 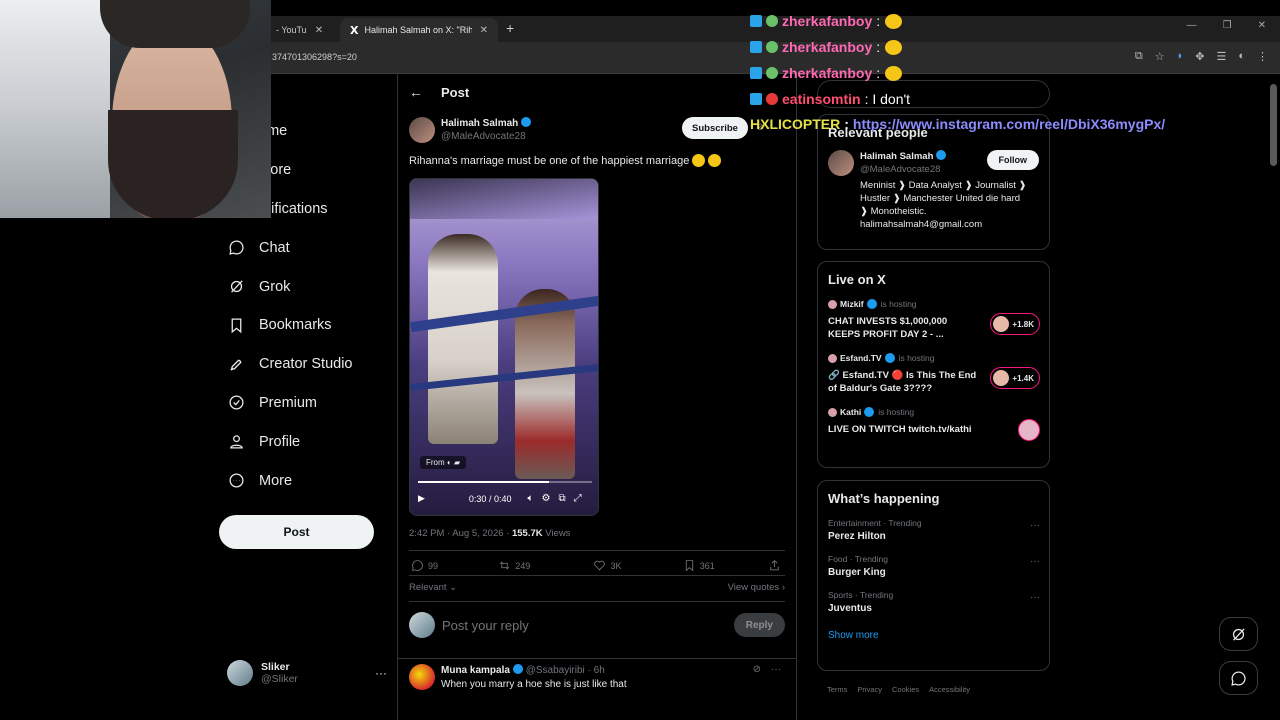 I want to click on trend-item: Food · Trending Burger King ···, so click(x=934, y=566).